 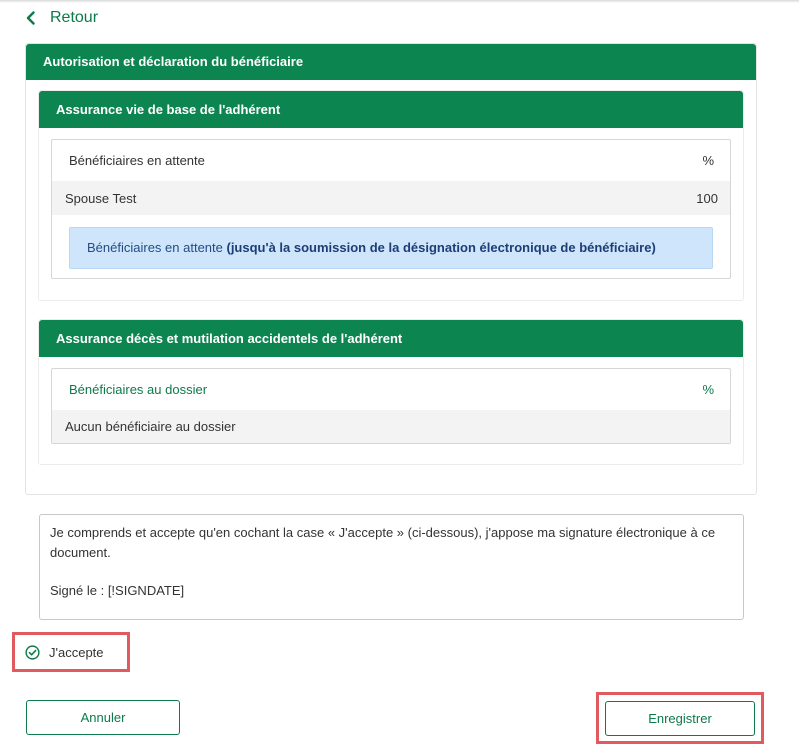 I want to click on basic-life-title: Assurance vie de base de l'adhérent, so click(x=391, y=109).